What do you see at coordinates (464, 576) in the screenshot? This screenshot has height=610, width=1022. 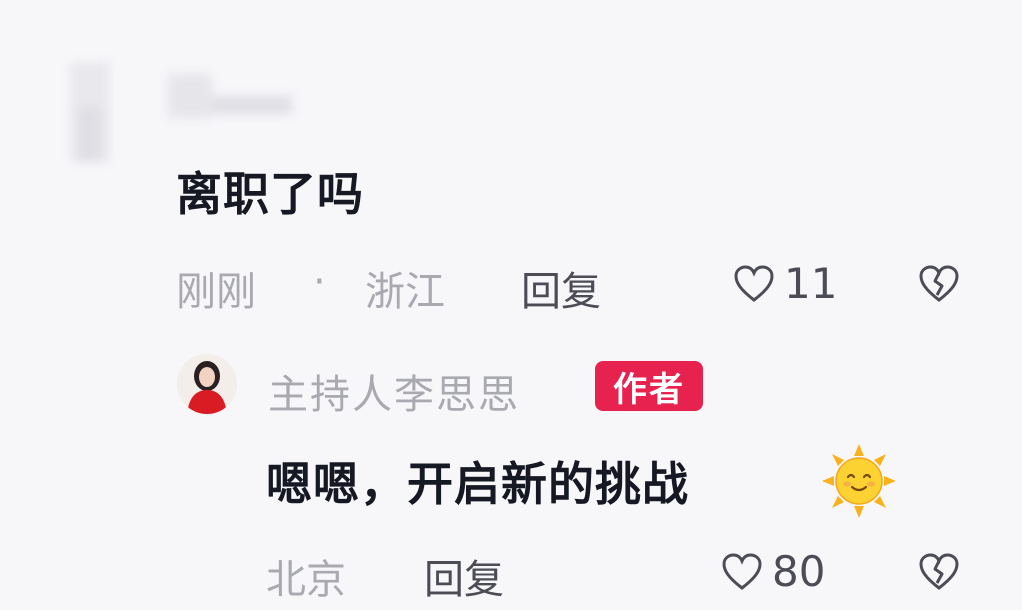 I see `reply-reply-button: 回复` at bounding box center [464, 576].